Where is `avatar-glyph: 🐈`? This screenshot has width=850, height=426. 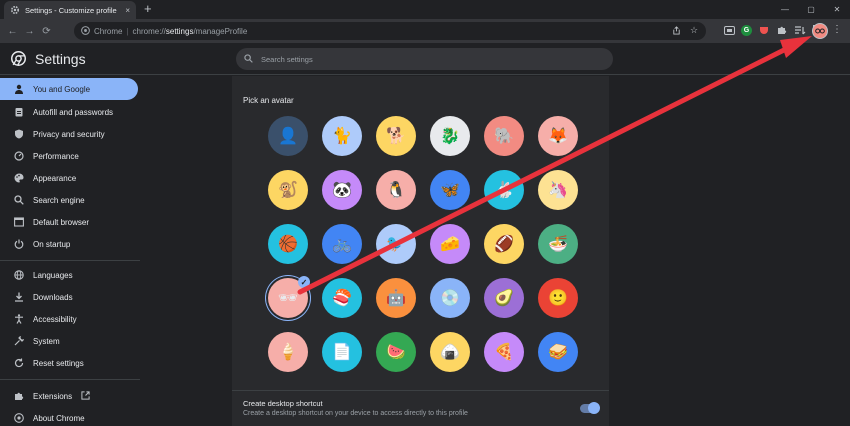
avatar-glyph: 🐈 is located at coordinates (342, 136).